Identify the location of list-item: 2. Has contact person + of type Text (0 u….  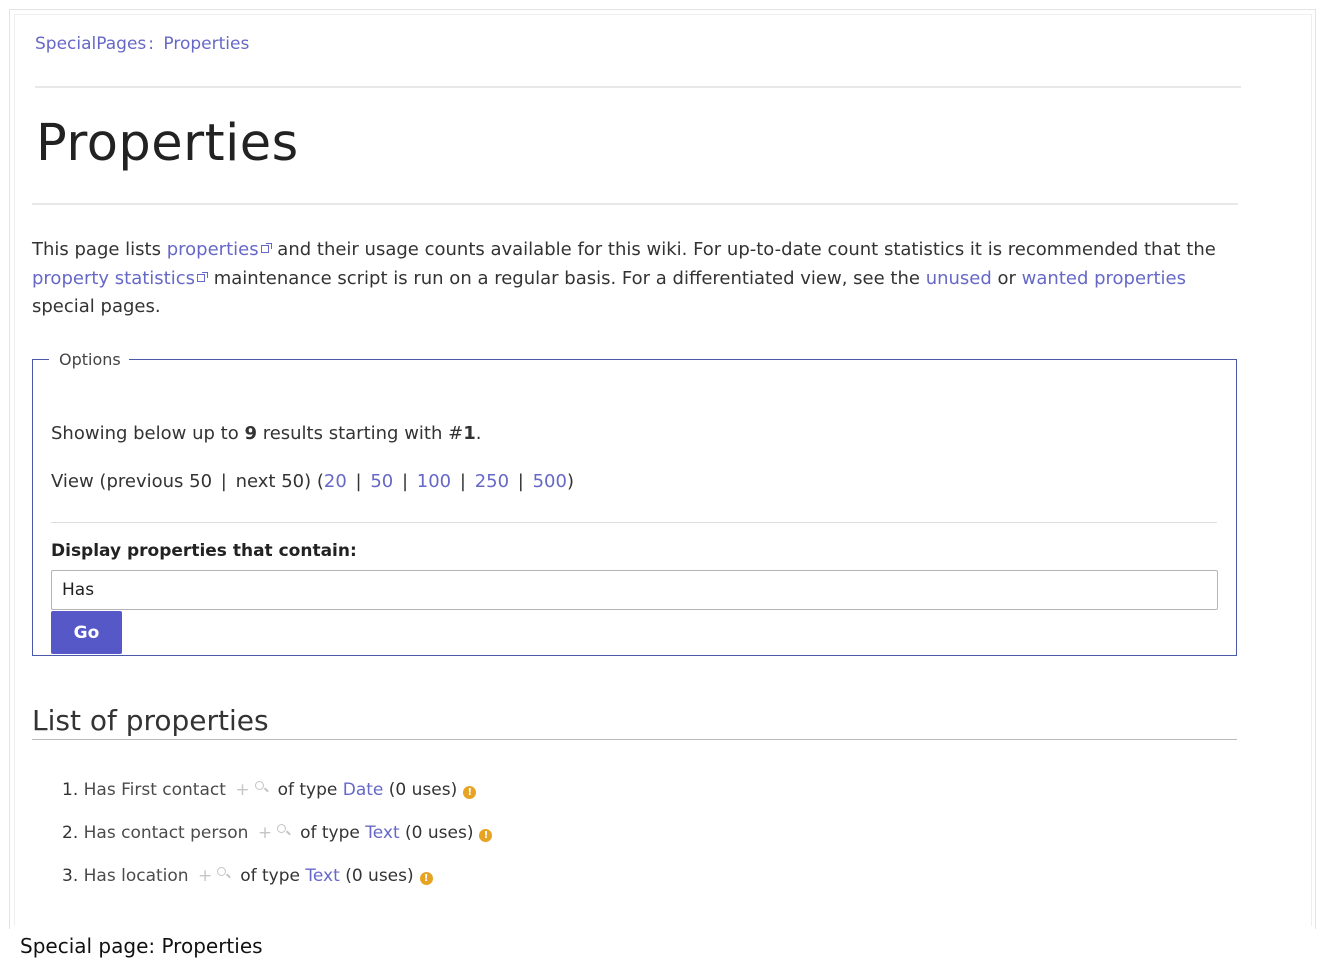
(277, 844).